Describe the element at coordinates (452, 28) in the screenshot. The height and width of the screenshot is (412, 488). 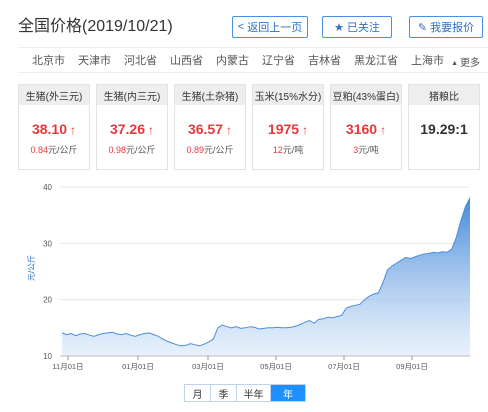
I see `report-button-label: 我要报价` at that location.